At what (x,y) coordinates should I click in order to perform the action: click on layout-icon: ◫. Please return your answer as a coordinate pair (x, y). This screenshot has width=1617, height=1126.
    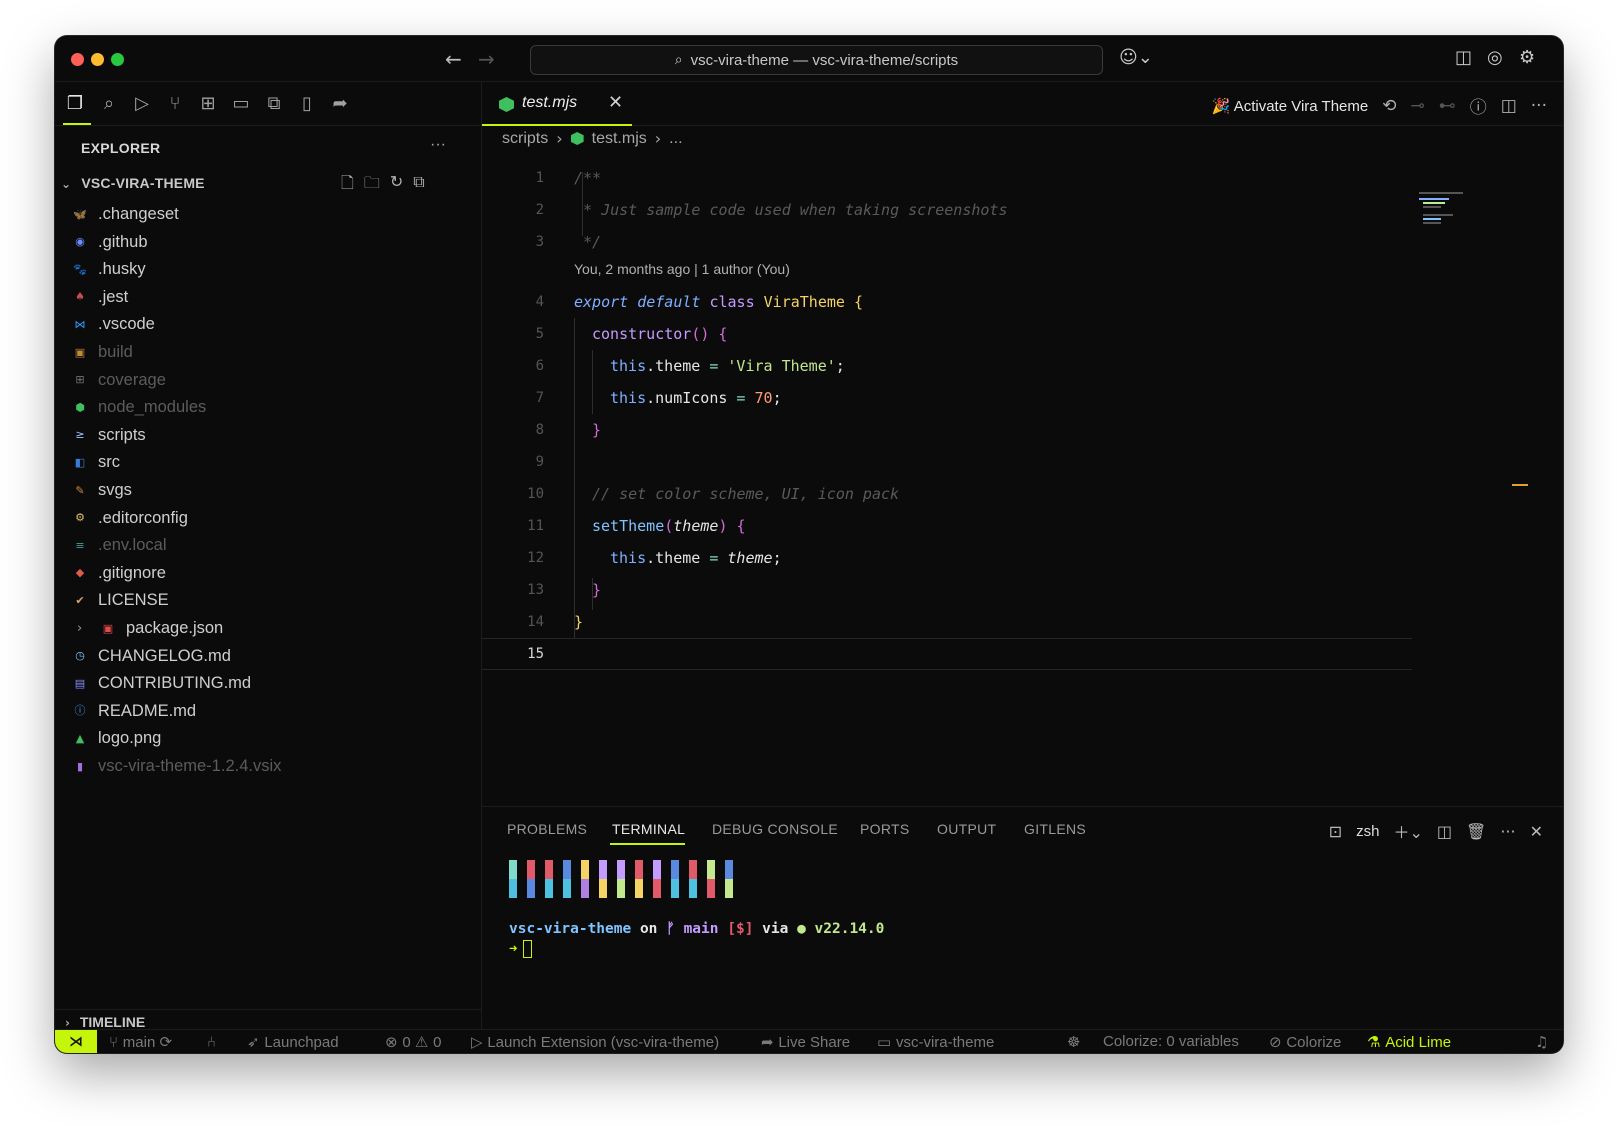
    Looking at the image, I should click on (1463, 57).